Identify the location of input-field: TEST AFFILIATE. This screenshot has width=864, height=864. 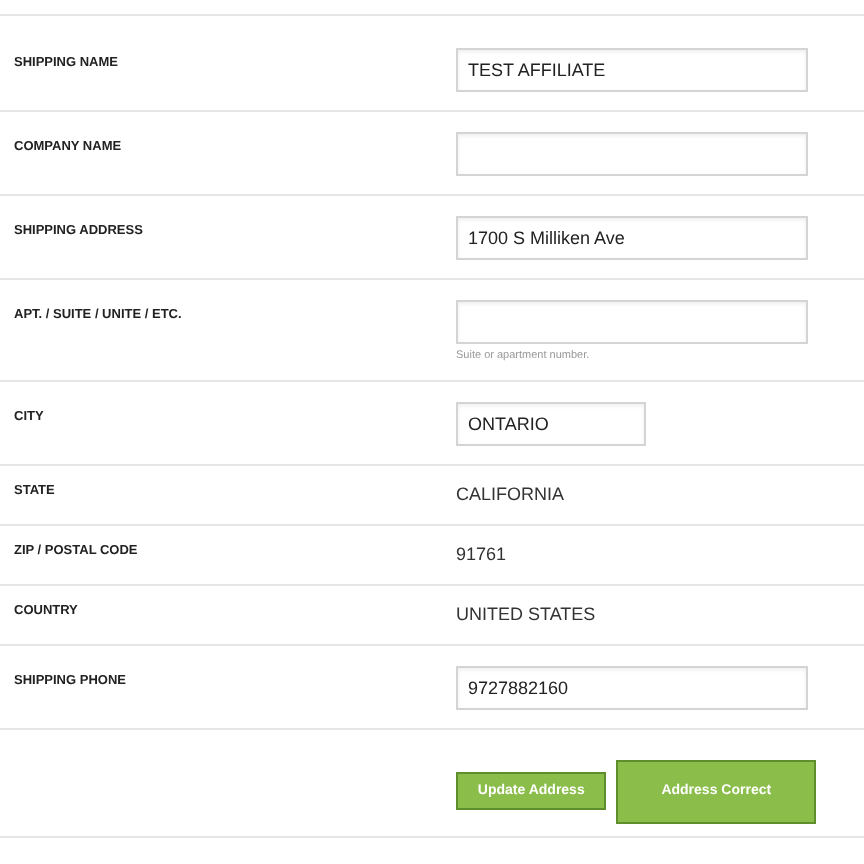
(632, 70).